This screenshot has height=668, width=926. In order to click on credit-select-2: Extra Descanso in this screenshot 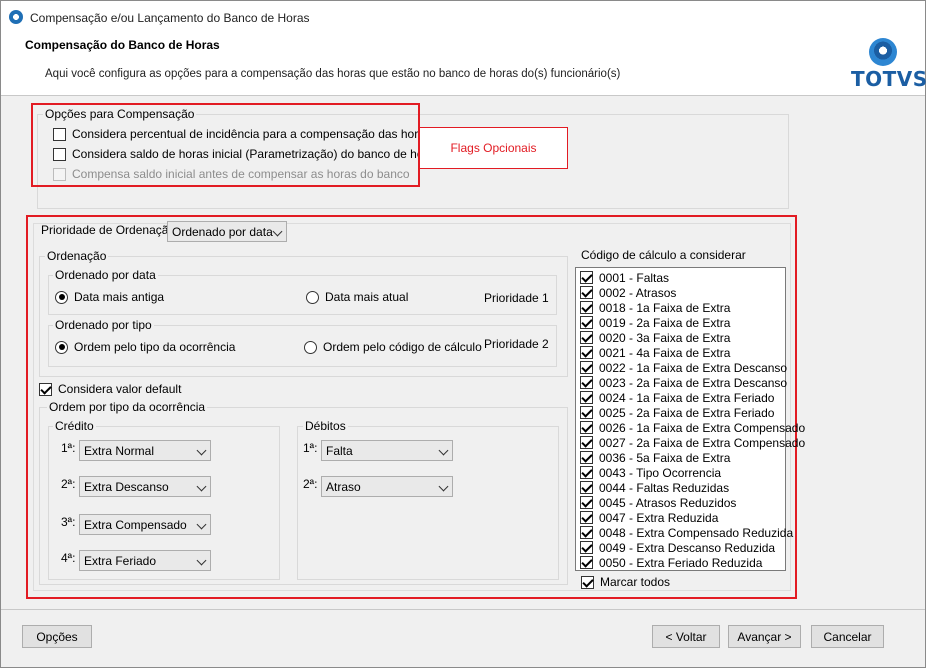, I will do `click(145, 486)`.